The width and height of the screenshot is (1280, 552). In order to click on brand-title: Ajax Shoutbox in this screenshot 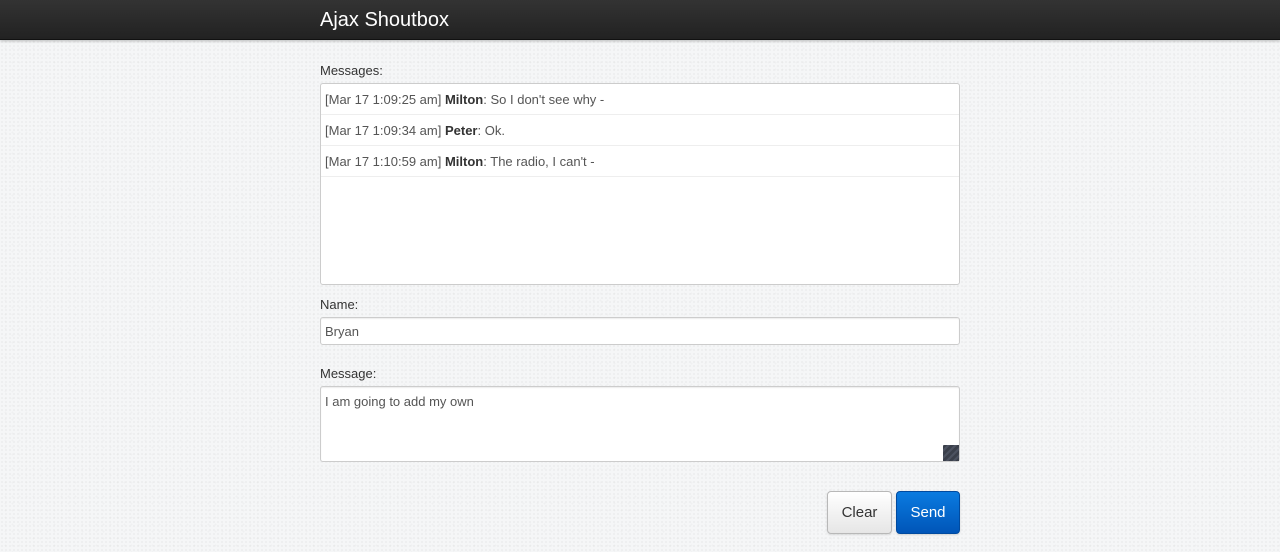, I will do `click(384, 20)`.